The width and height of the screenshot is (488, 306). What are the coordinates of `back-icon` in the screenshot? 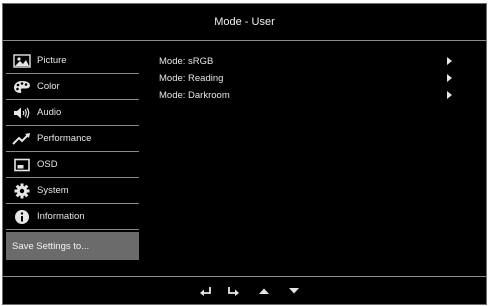 It's located at (205, 291).